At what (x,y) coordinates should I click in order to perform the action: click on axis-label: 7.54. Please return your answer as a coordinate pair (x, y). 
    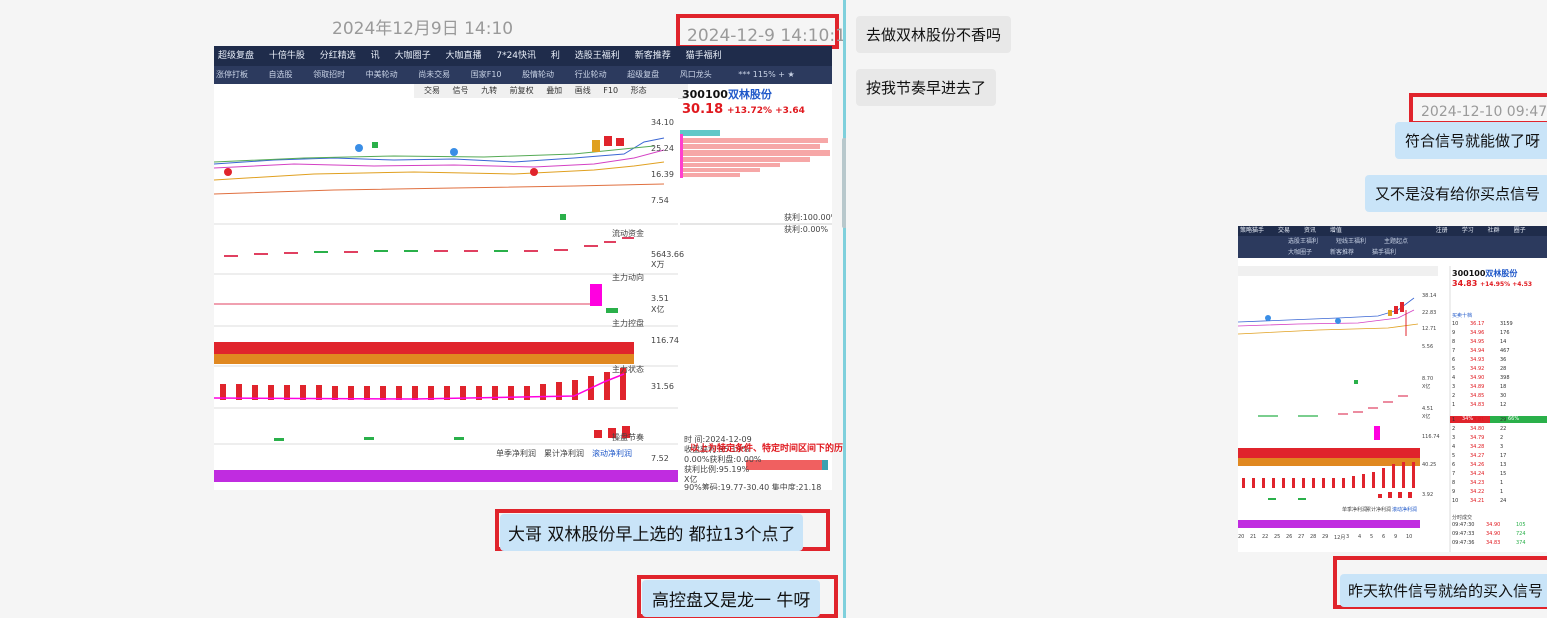
    Looking at the image, I should click on (660, 200).